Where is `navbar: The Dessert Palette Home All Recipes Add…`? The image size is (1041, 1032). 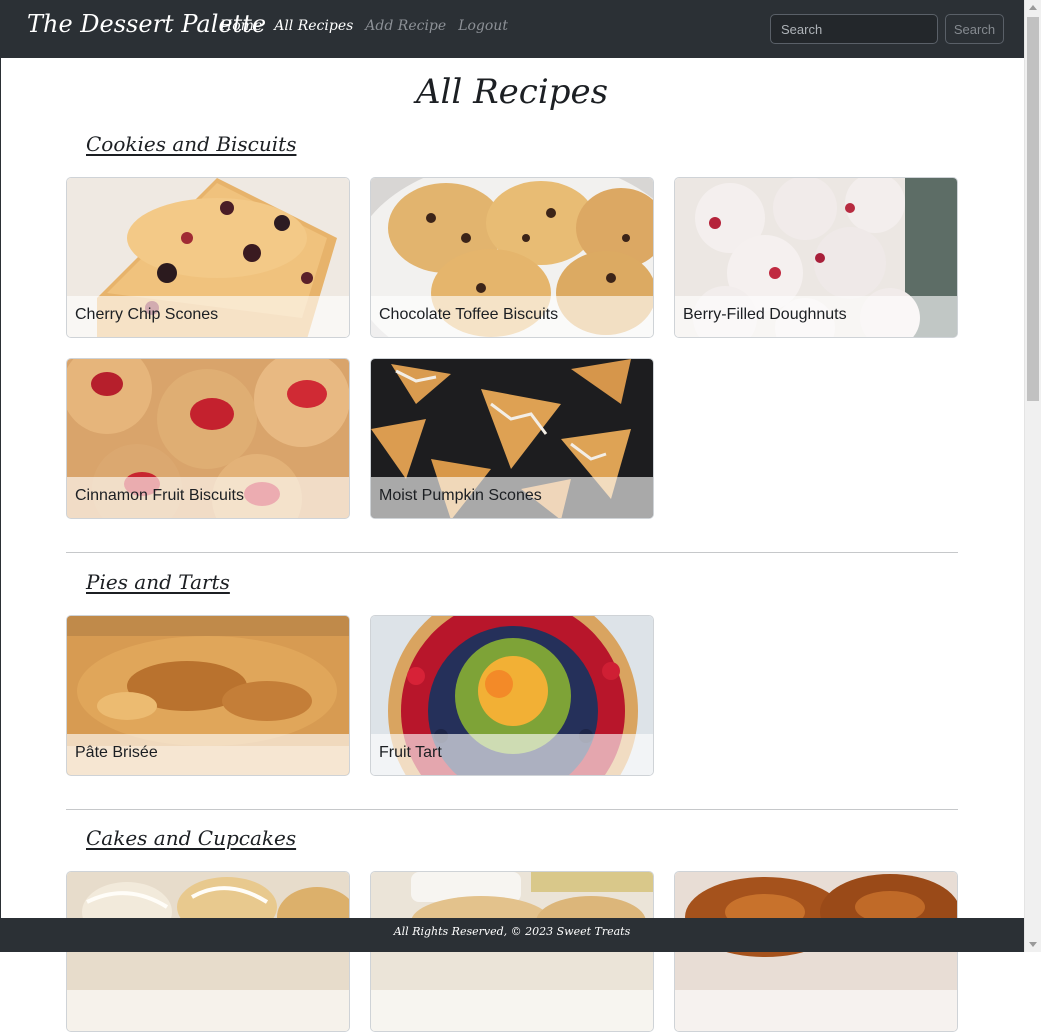
navbar: The Dessert Palette Home All Recipes Add… is located at coordinates (512, 29).